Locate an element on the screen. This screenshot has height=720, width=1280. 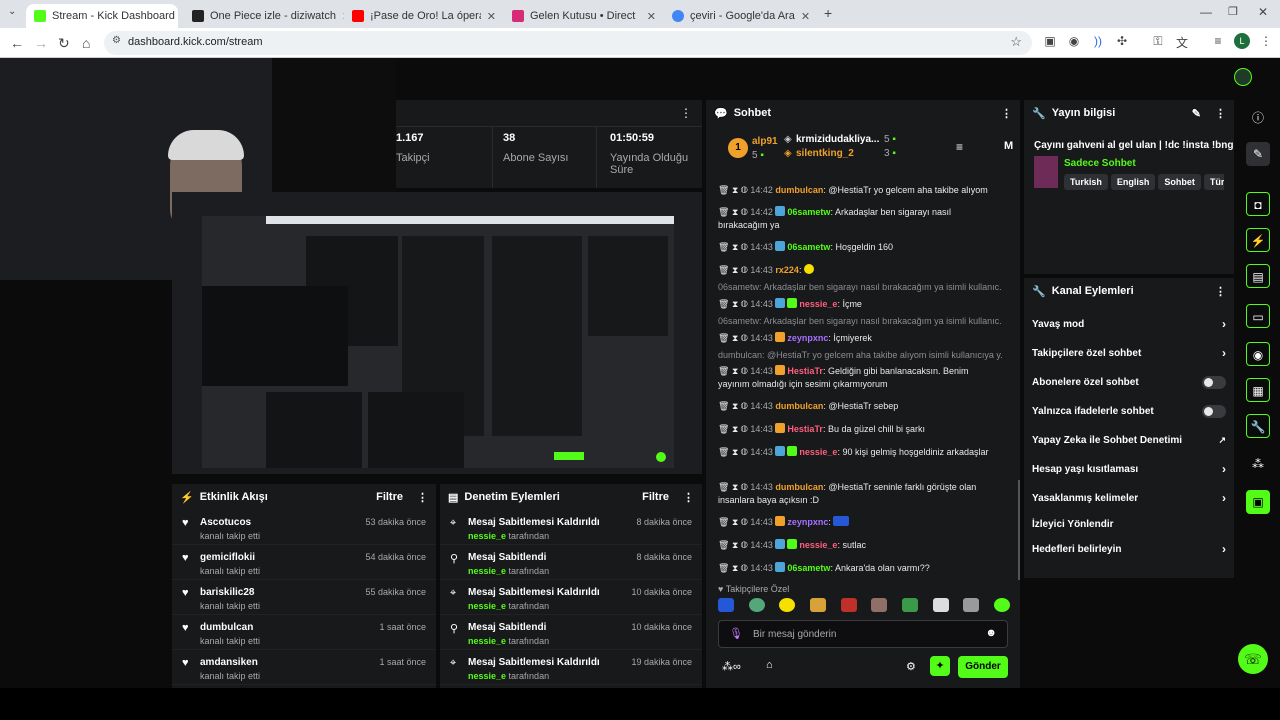
back-icon: ← is located at coordinates (17, 43).